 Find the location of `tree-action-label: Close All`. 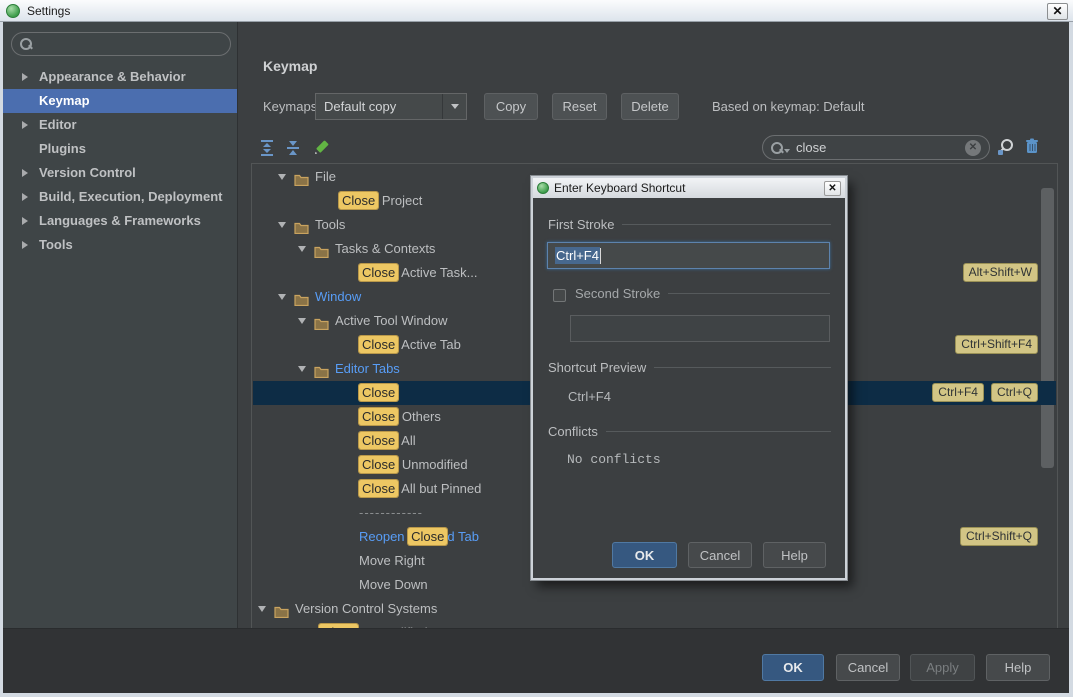

tree-action-label: Close All is located at coordinates (387, 441).